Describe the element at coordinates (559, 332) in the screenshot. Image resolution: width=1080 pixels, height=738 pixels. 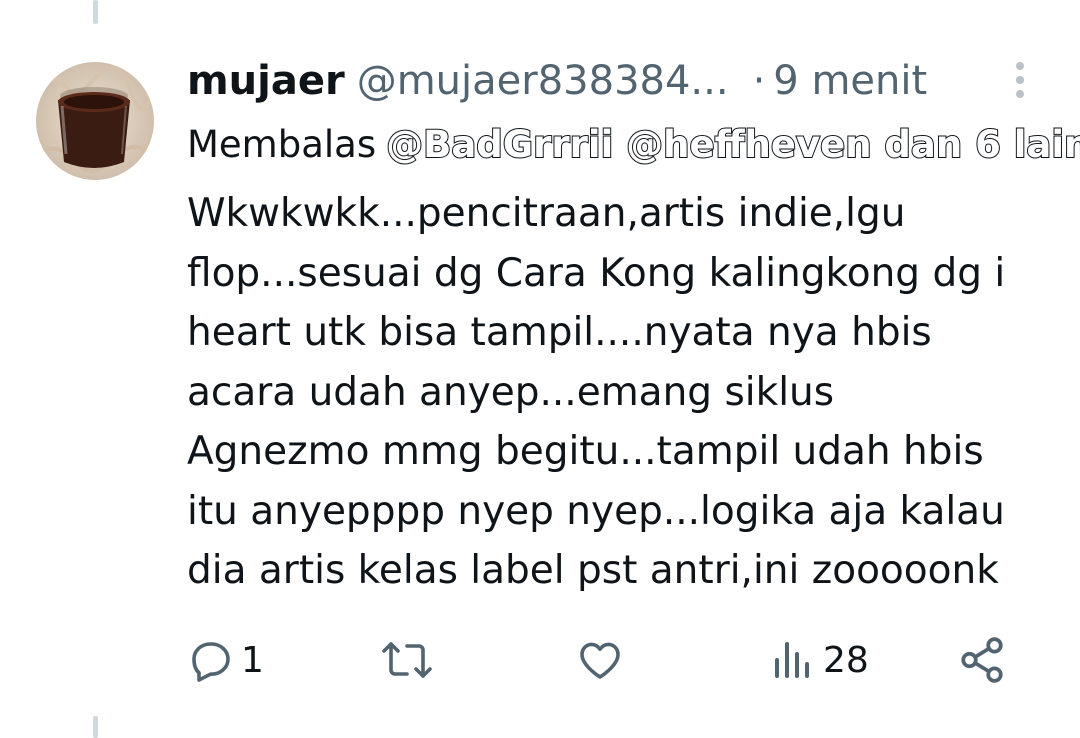
I see `tweet-text-line: heart utk bisa tampil....nyata nya hbis` at that location.